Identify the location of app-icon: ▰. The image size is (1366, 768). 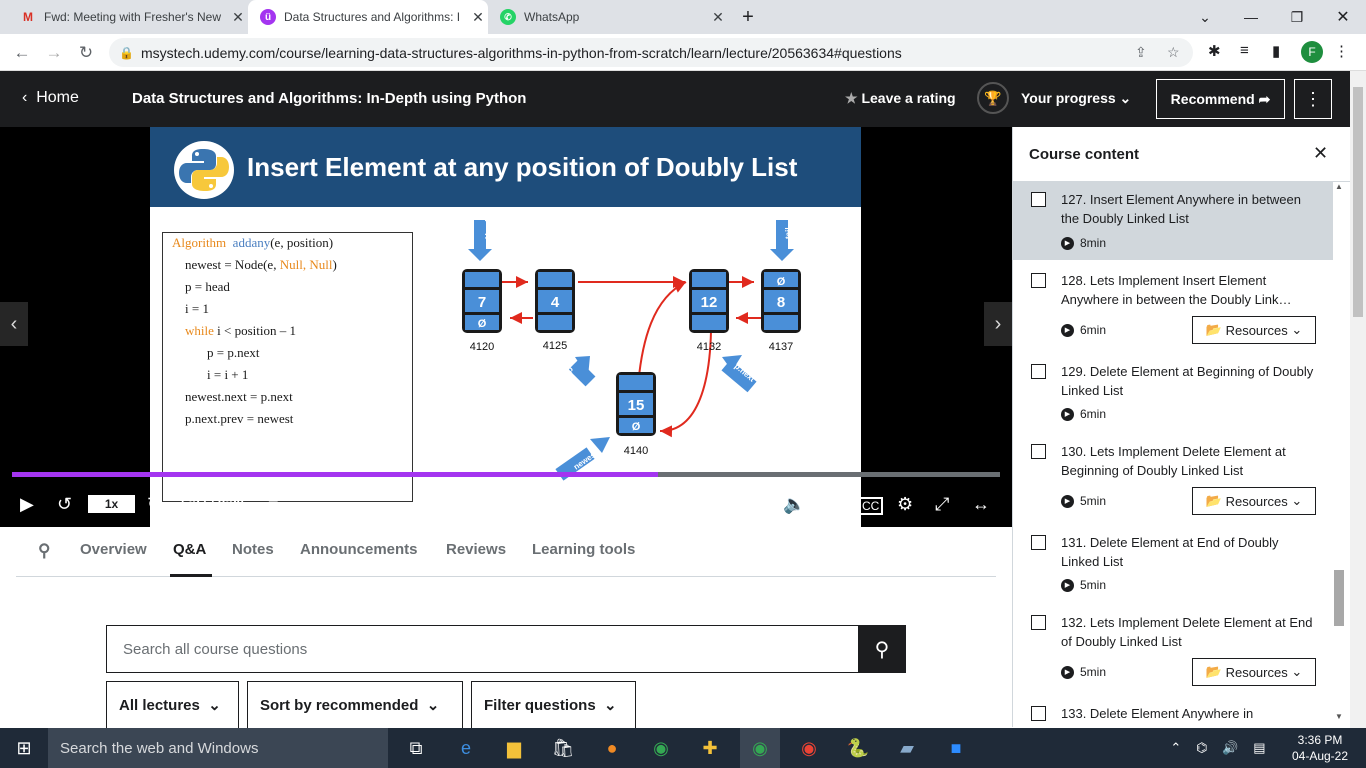
(907, 748).